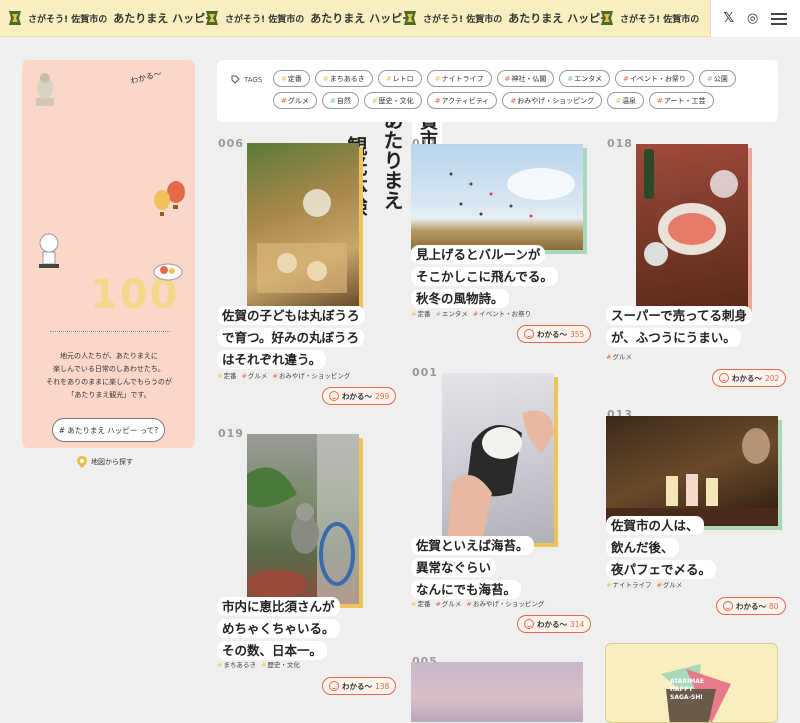 This screenshot has height=723, width=800. Describe the element at coordinates (729, 18) in the screenshot. I see `x-icon: 𝕏` at that location.